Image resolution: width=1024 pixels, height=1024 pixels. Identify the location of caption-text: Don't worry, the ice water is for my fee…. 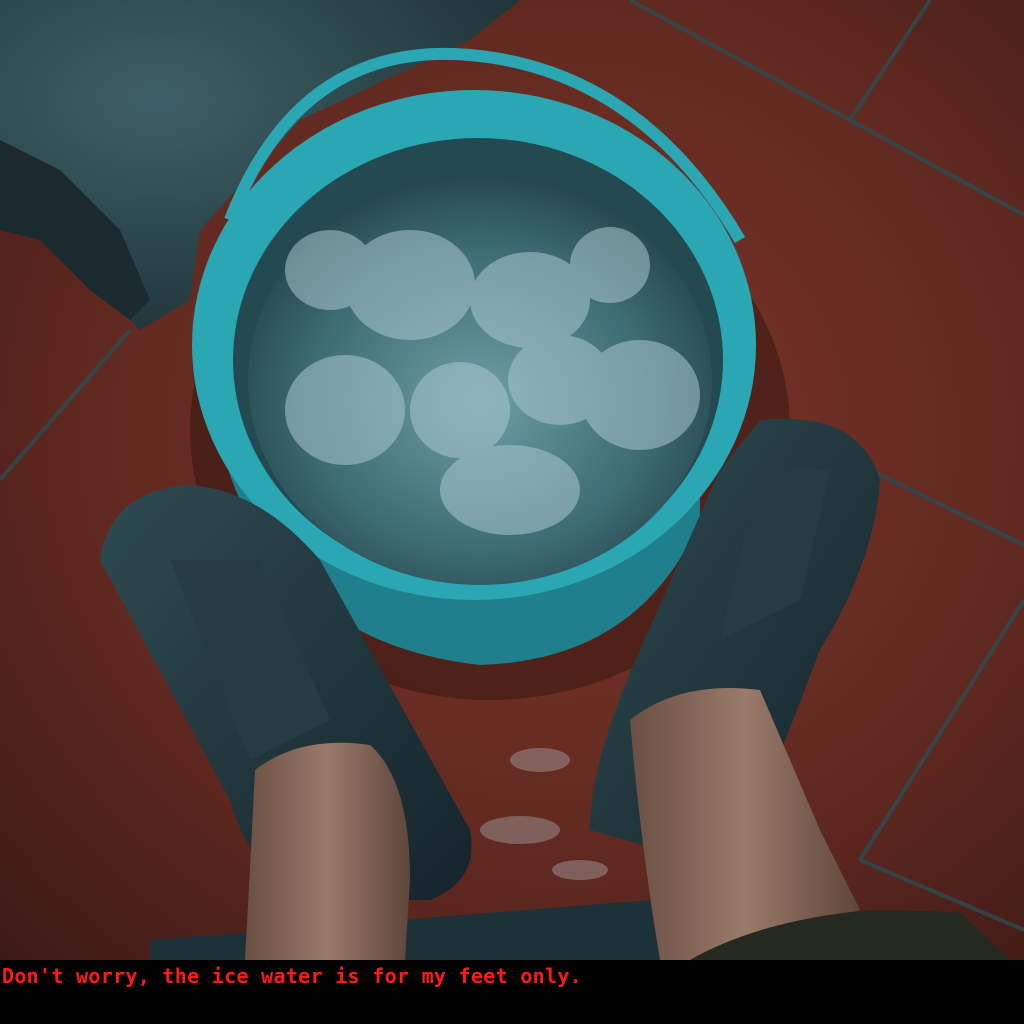
(292, 976).